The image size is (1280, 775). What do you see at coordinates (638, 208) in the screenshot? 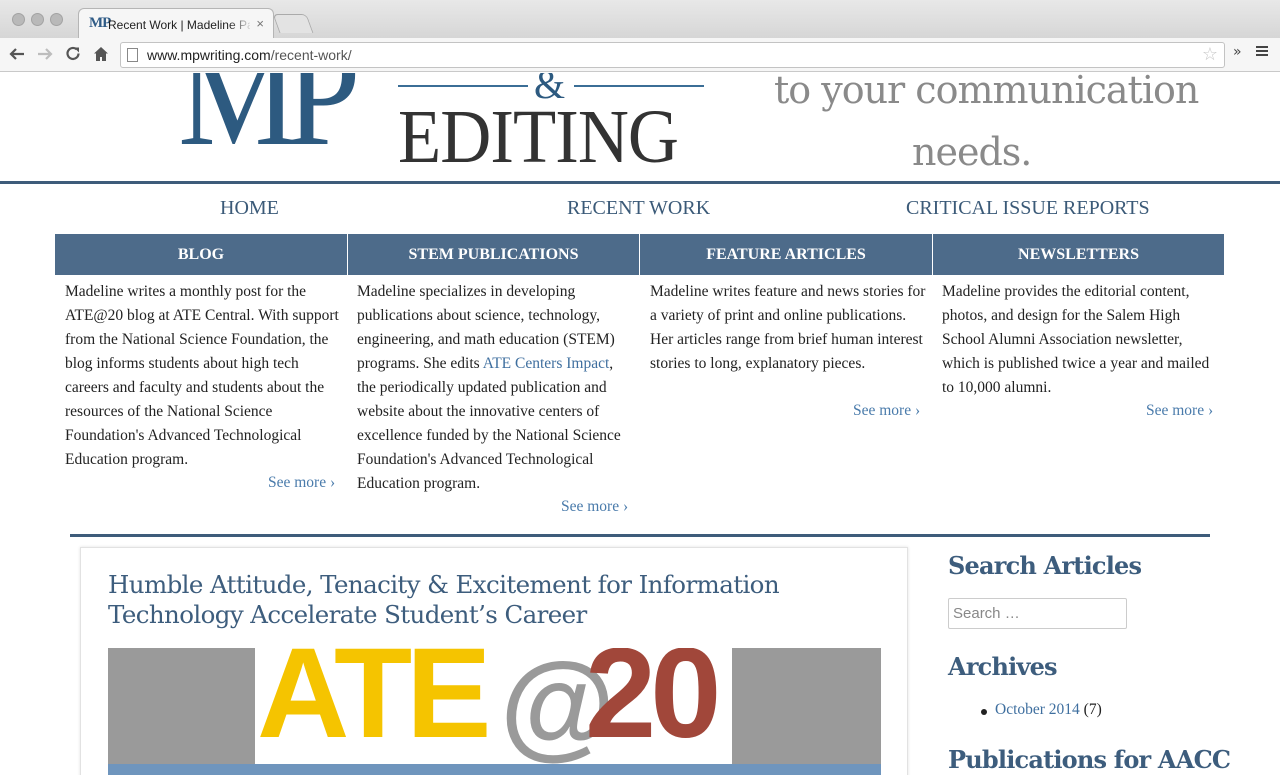
I see `nav-recent-work: RECENT WORK` at bounding box center [638, 208].